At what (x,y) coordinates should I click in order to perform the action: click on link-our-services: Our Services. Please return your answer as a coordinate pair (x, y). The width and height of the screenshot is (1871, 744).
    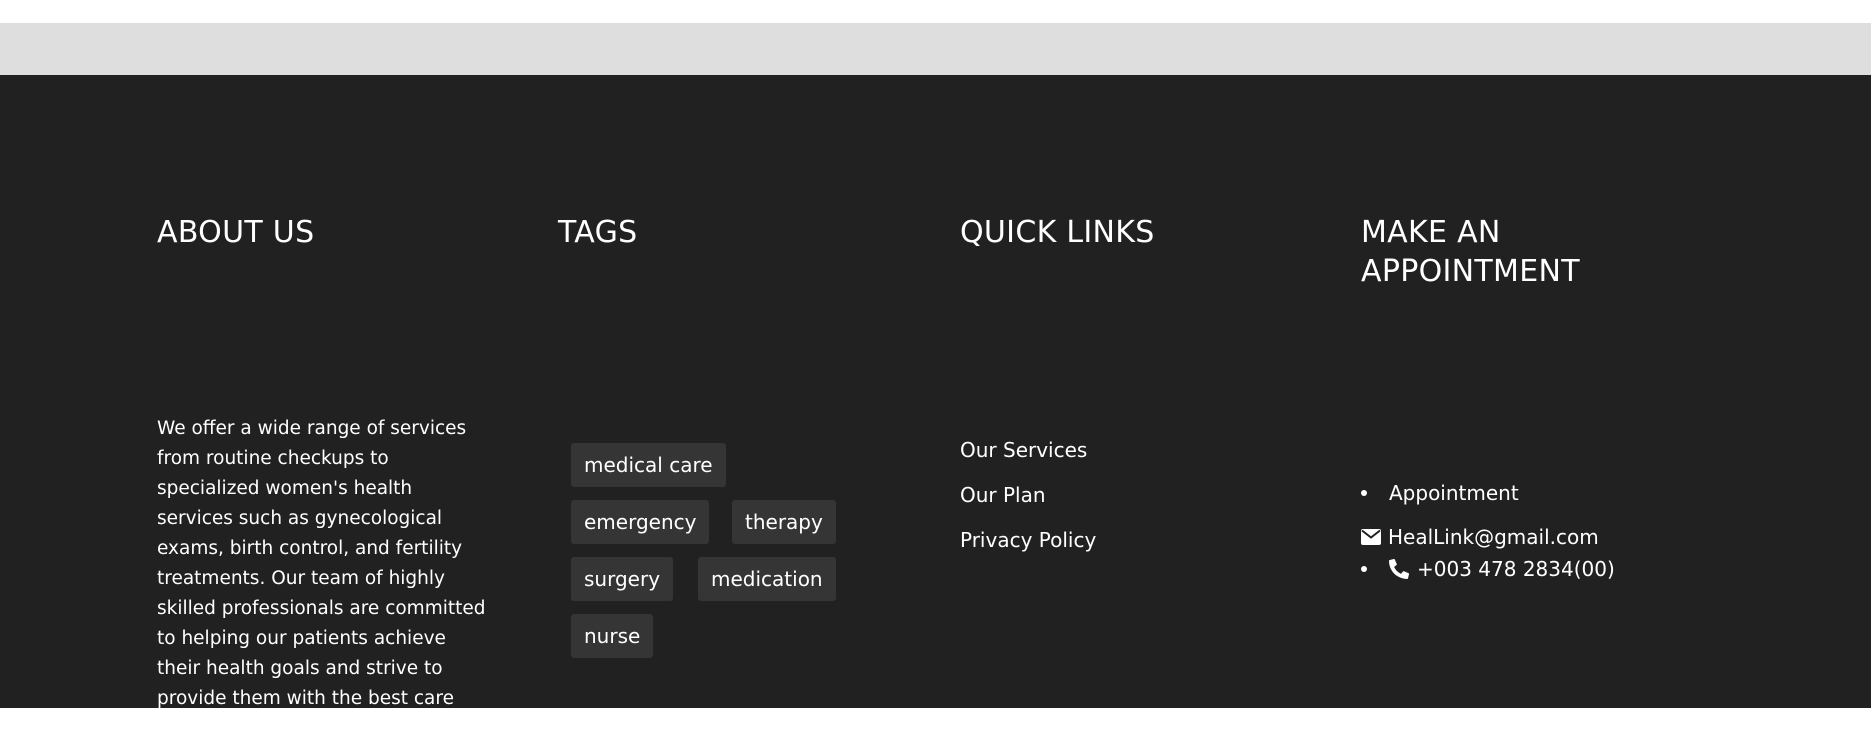
    Looking at the image, I should click on (1028, 461).